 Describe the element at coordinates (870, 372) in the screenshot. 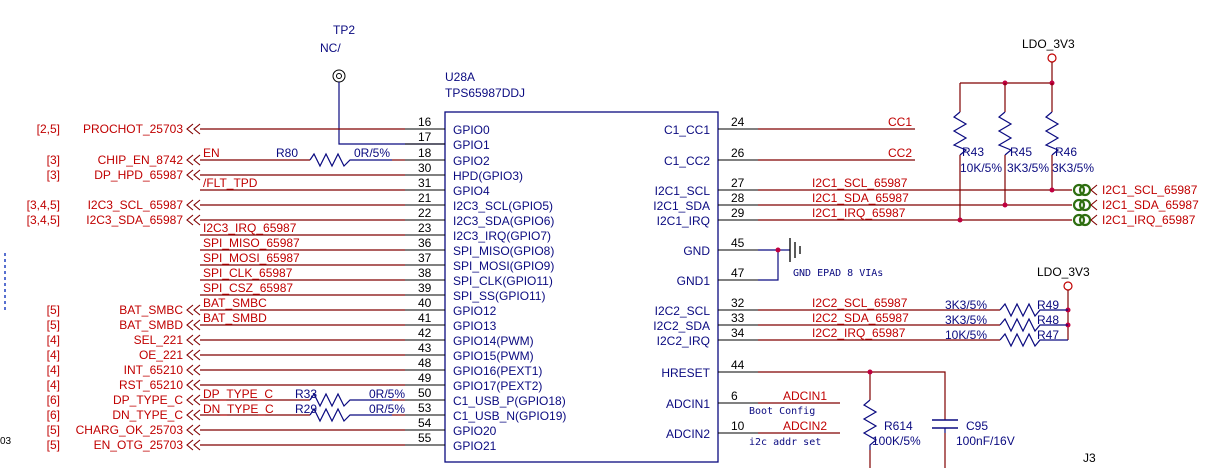

I see `junction-hreset` at that location.